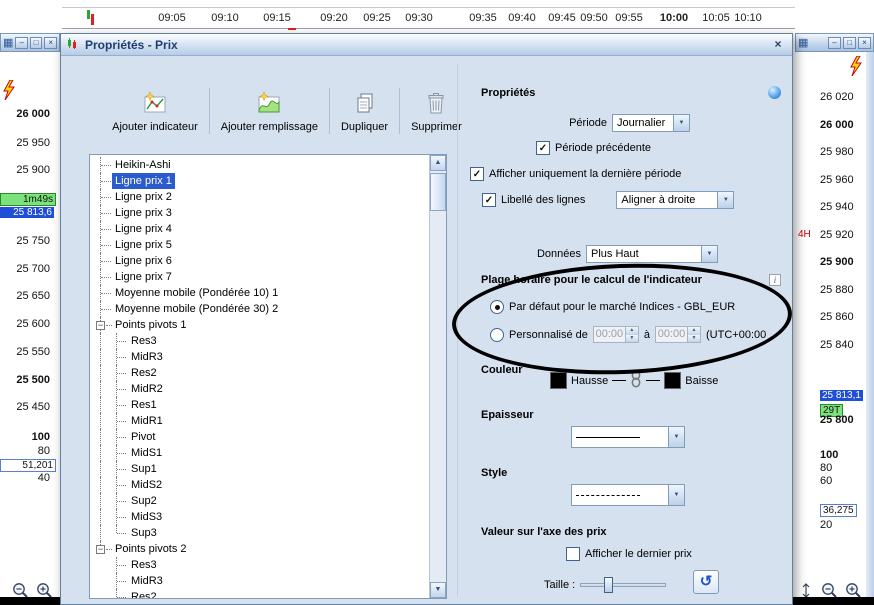  What do you see at coordinates (652, 254) in the screenshot?
I see `data-dropdown: Plus Haut ▼` at bounding box center [652, 254].